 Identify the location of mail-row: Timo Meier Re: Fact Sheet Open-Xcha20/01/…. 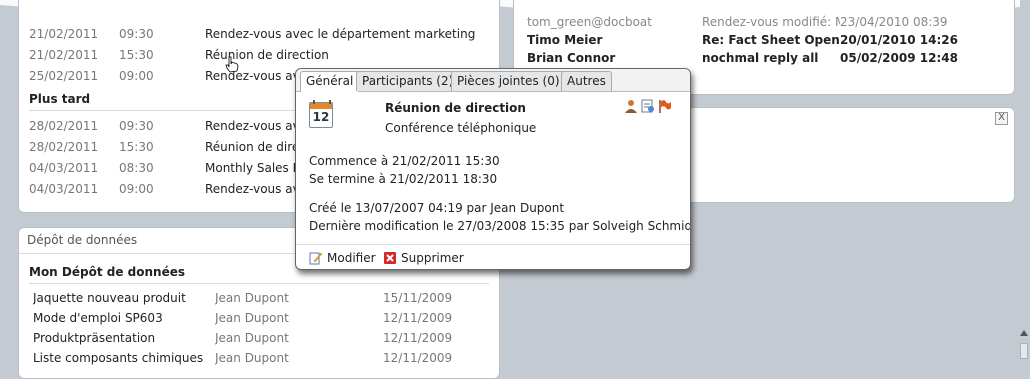
(769, 40).